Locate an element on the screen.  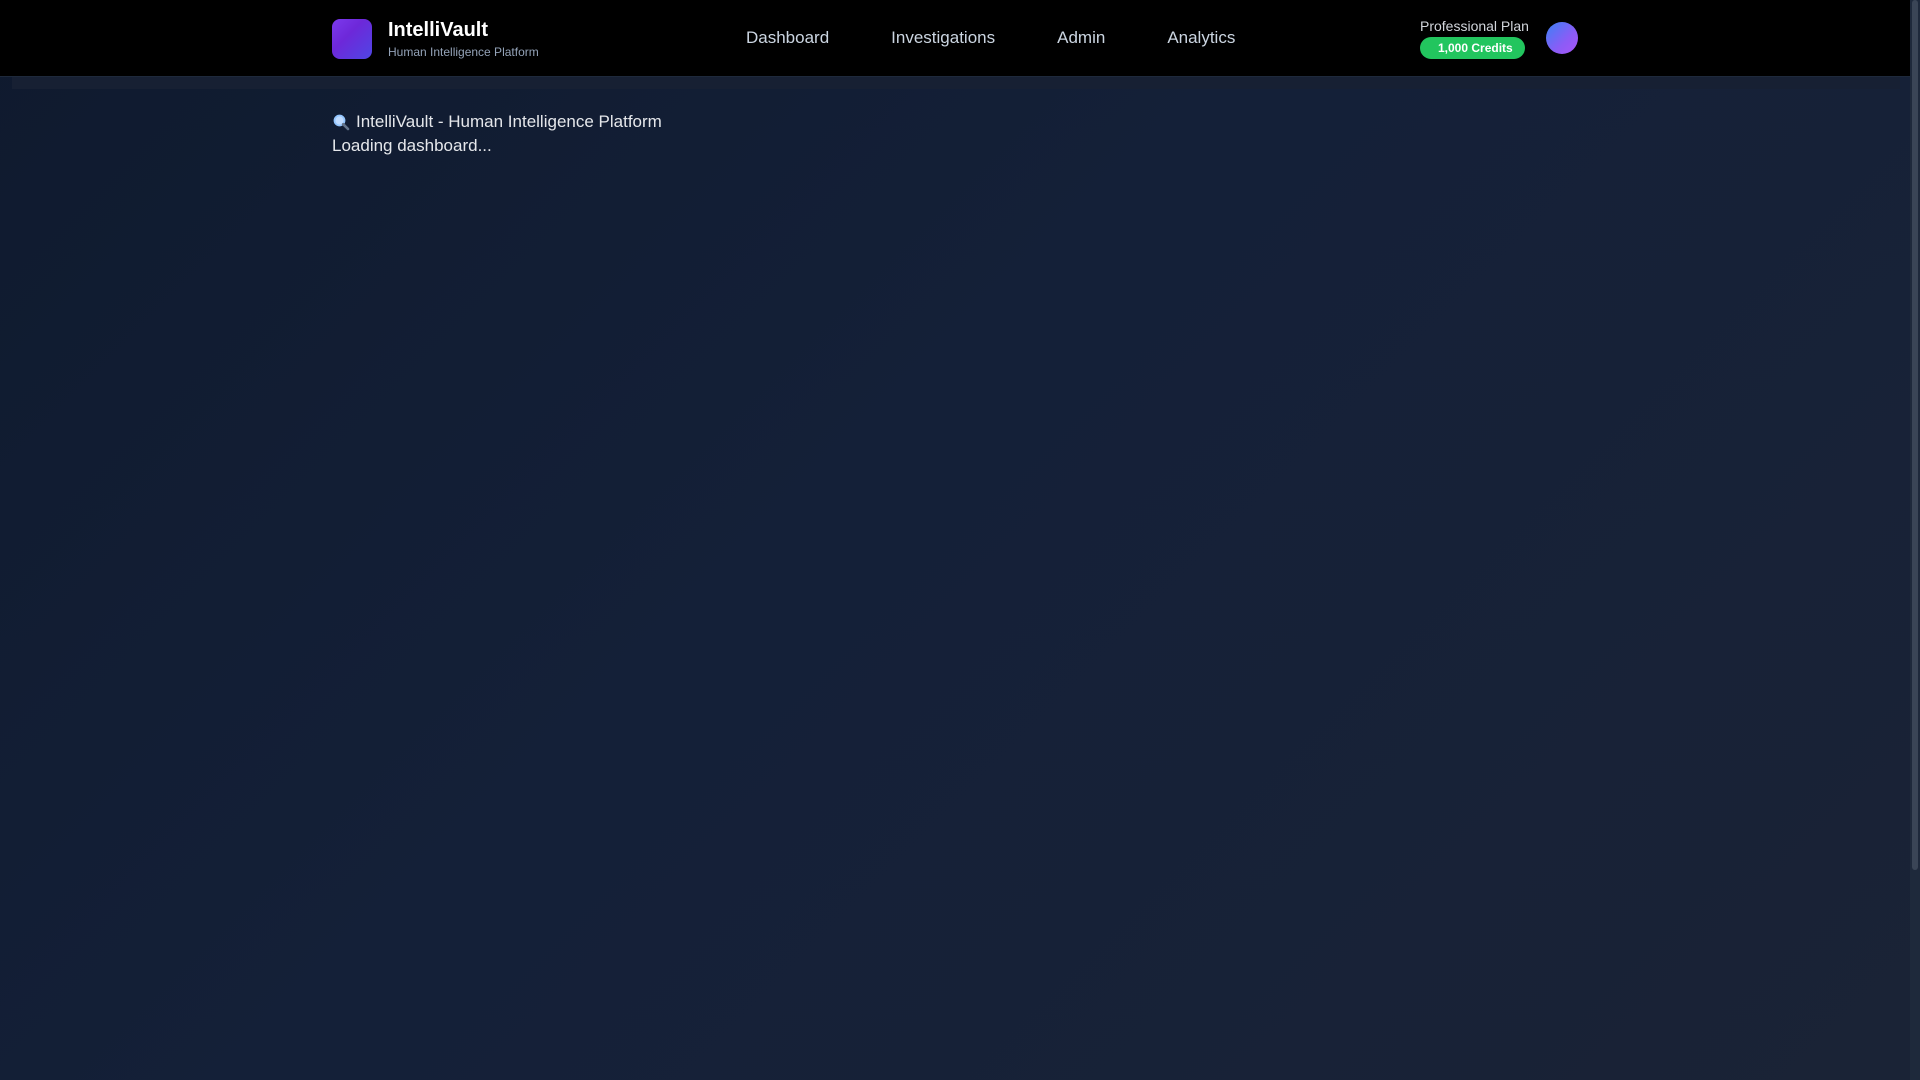
user-avatar is located at coordinates (1561, 38).